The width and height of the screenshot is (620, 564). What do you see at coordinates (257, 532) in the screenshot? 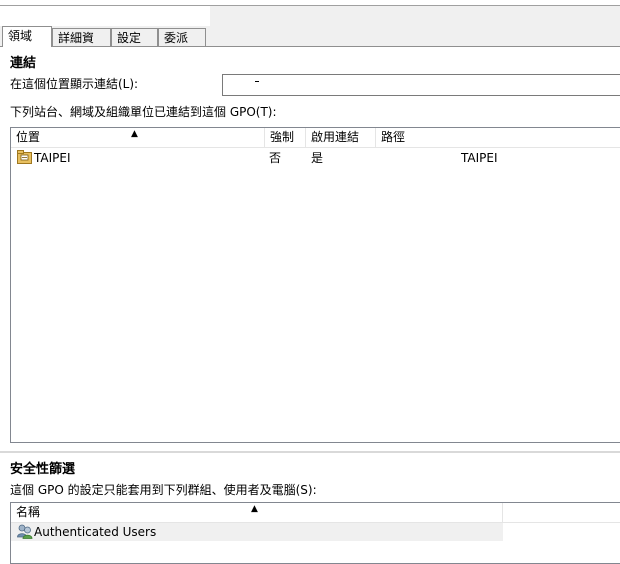
I see `table-row: Authenticated Users` at bounding box center [257, 532].